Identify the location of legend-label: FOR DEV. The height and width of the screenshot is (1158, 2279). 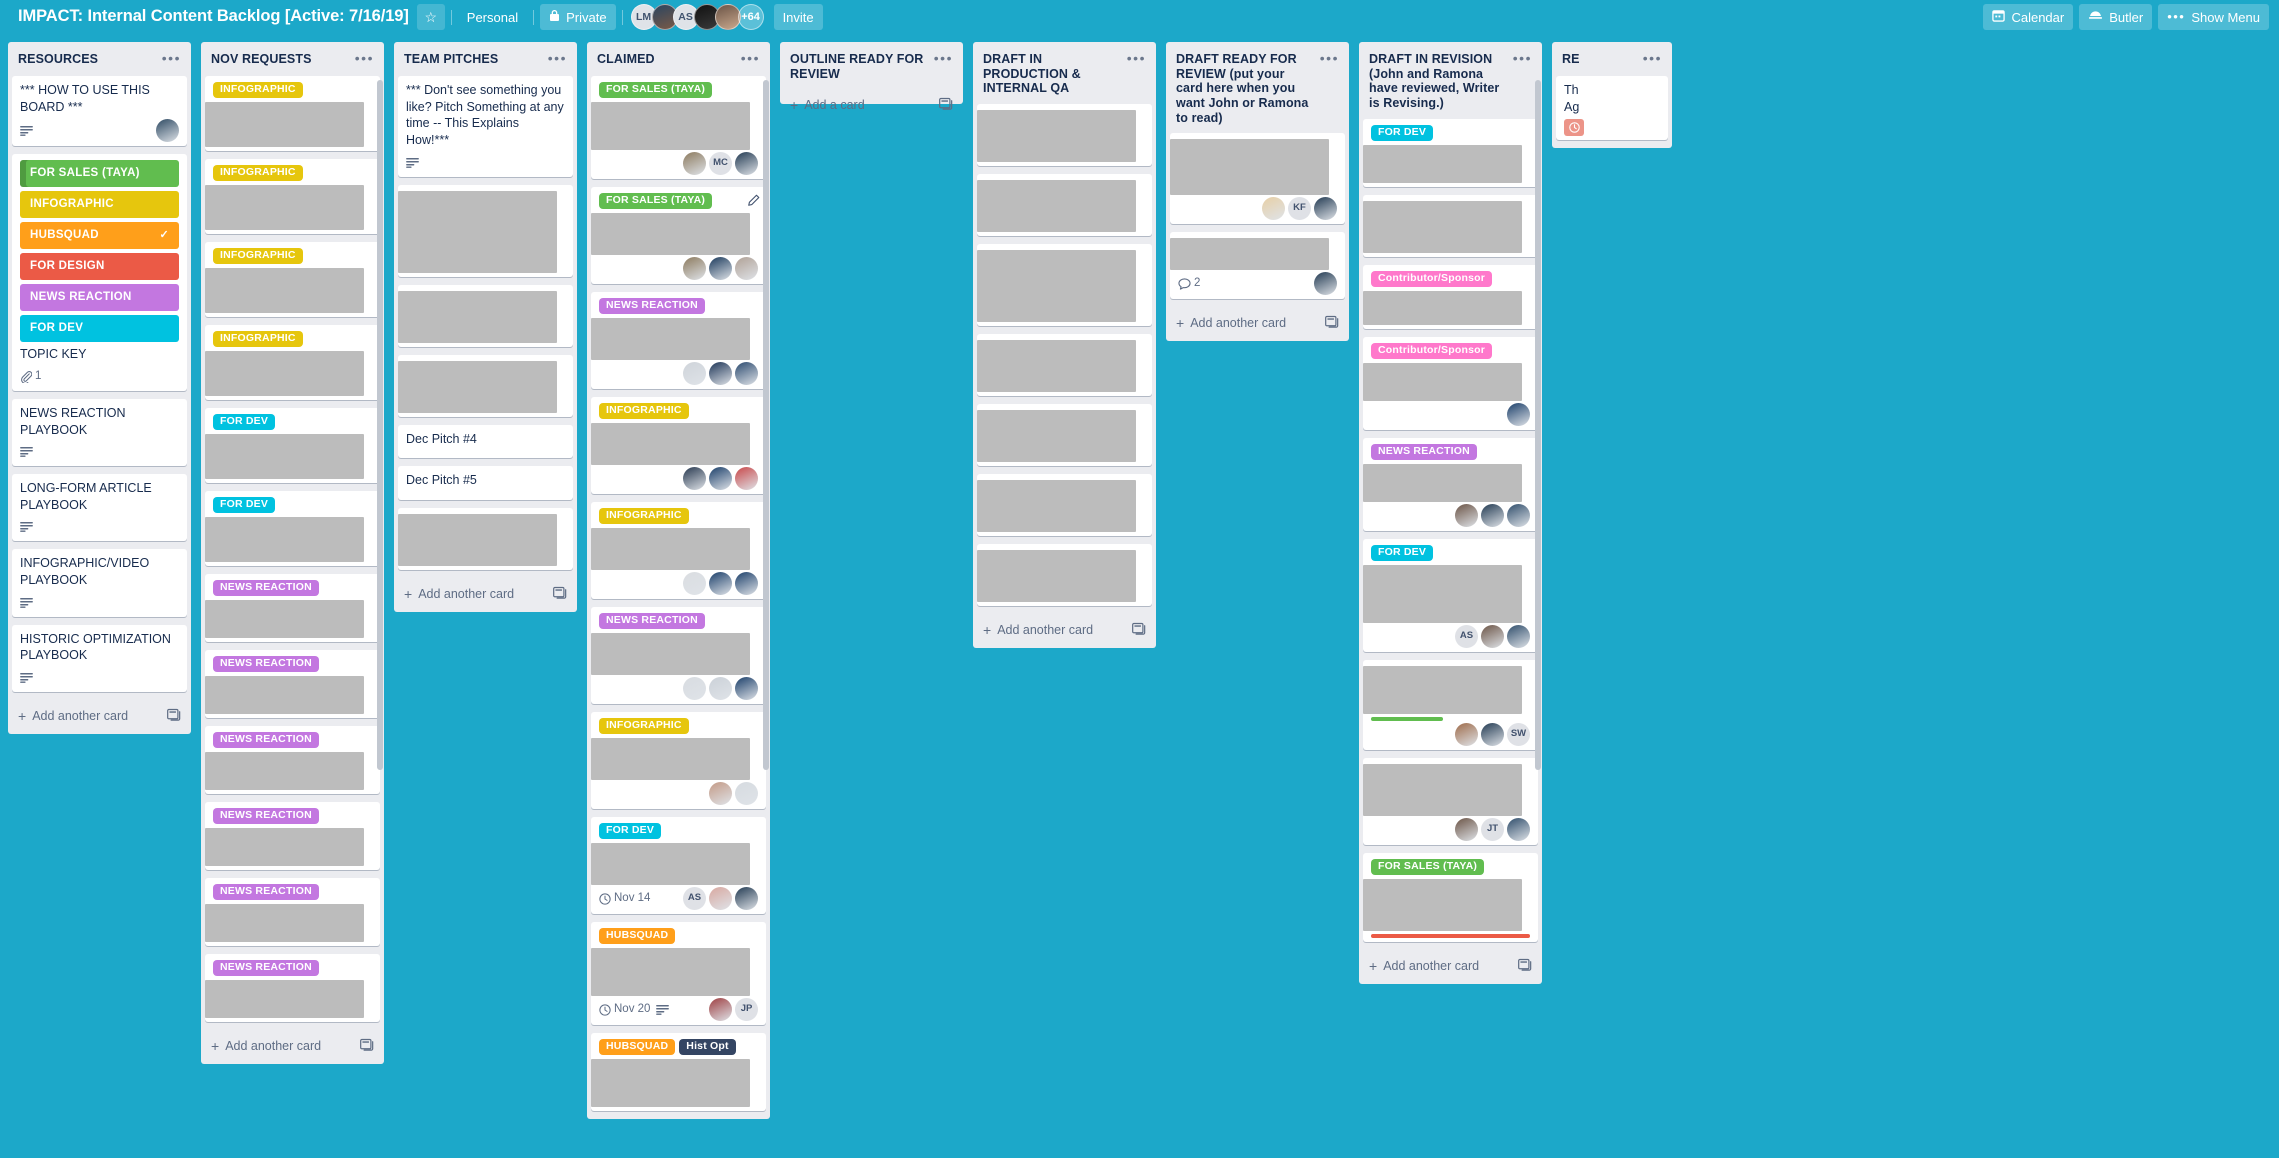
(99, 329).